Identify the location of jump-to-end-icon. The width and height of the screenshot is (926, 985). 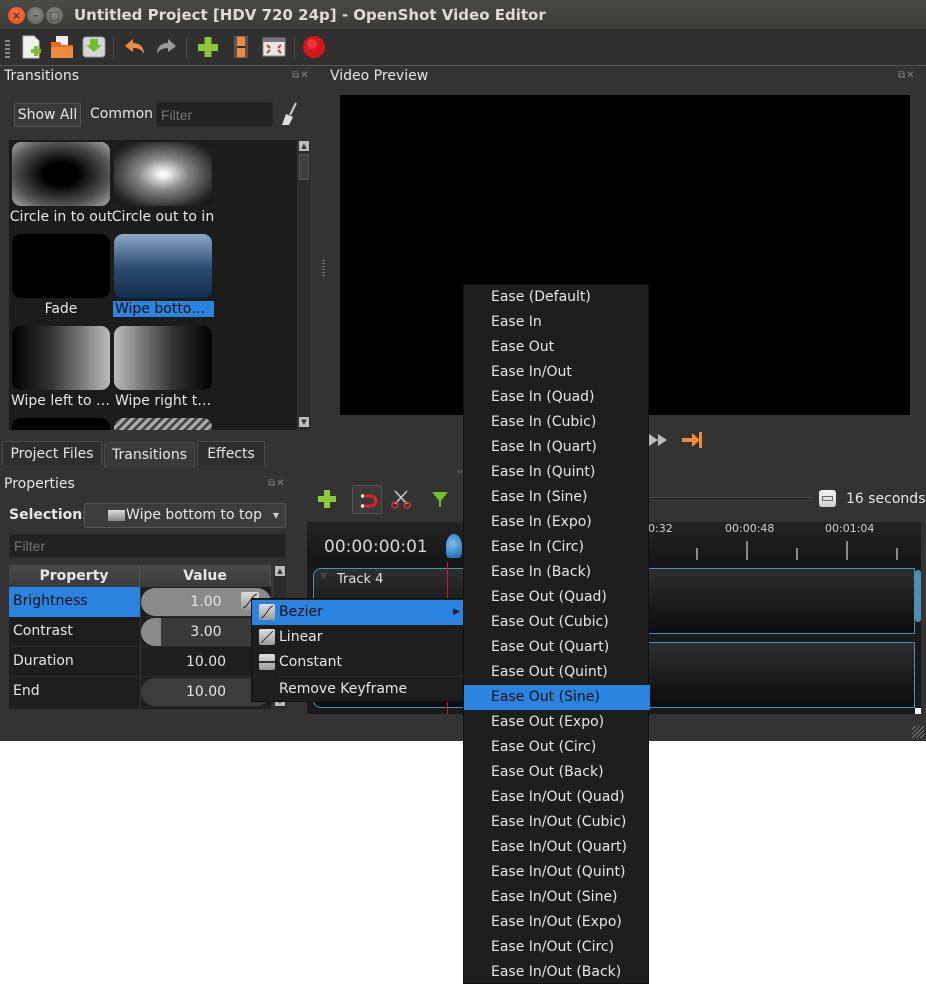
(692, 440).